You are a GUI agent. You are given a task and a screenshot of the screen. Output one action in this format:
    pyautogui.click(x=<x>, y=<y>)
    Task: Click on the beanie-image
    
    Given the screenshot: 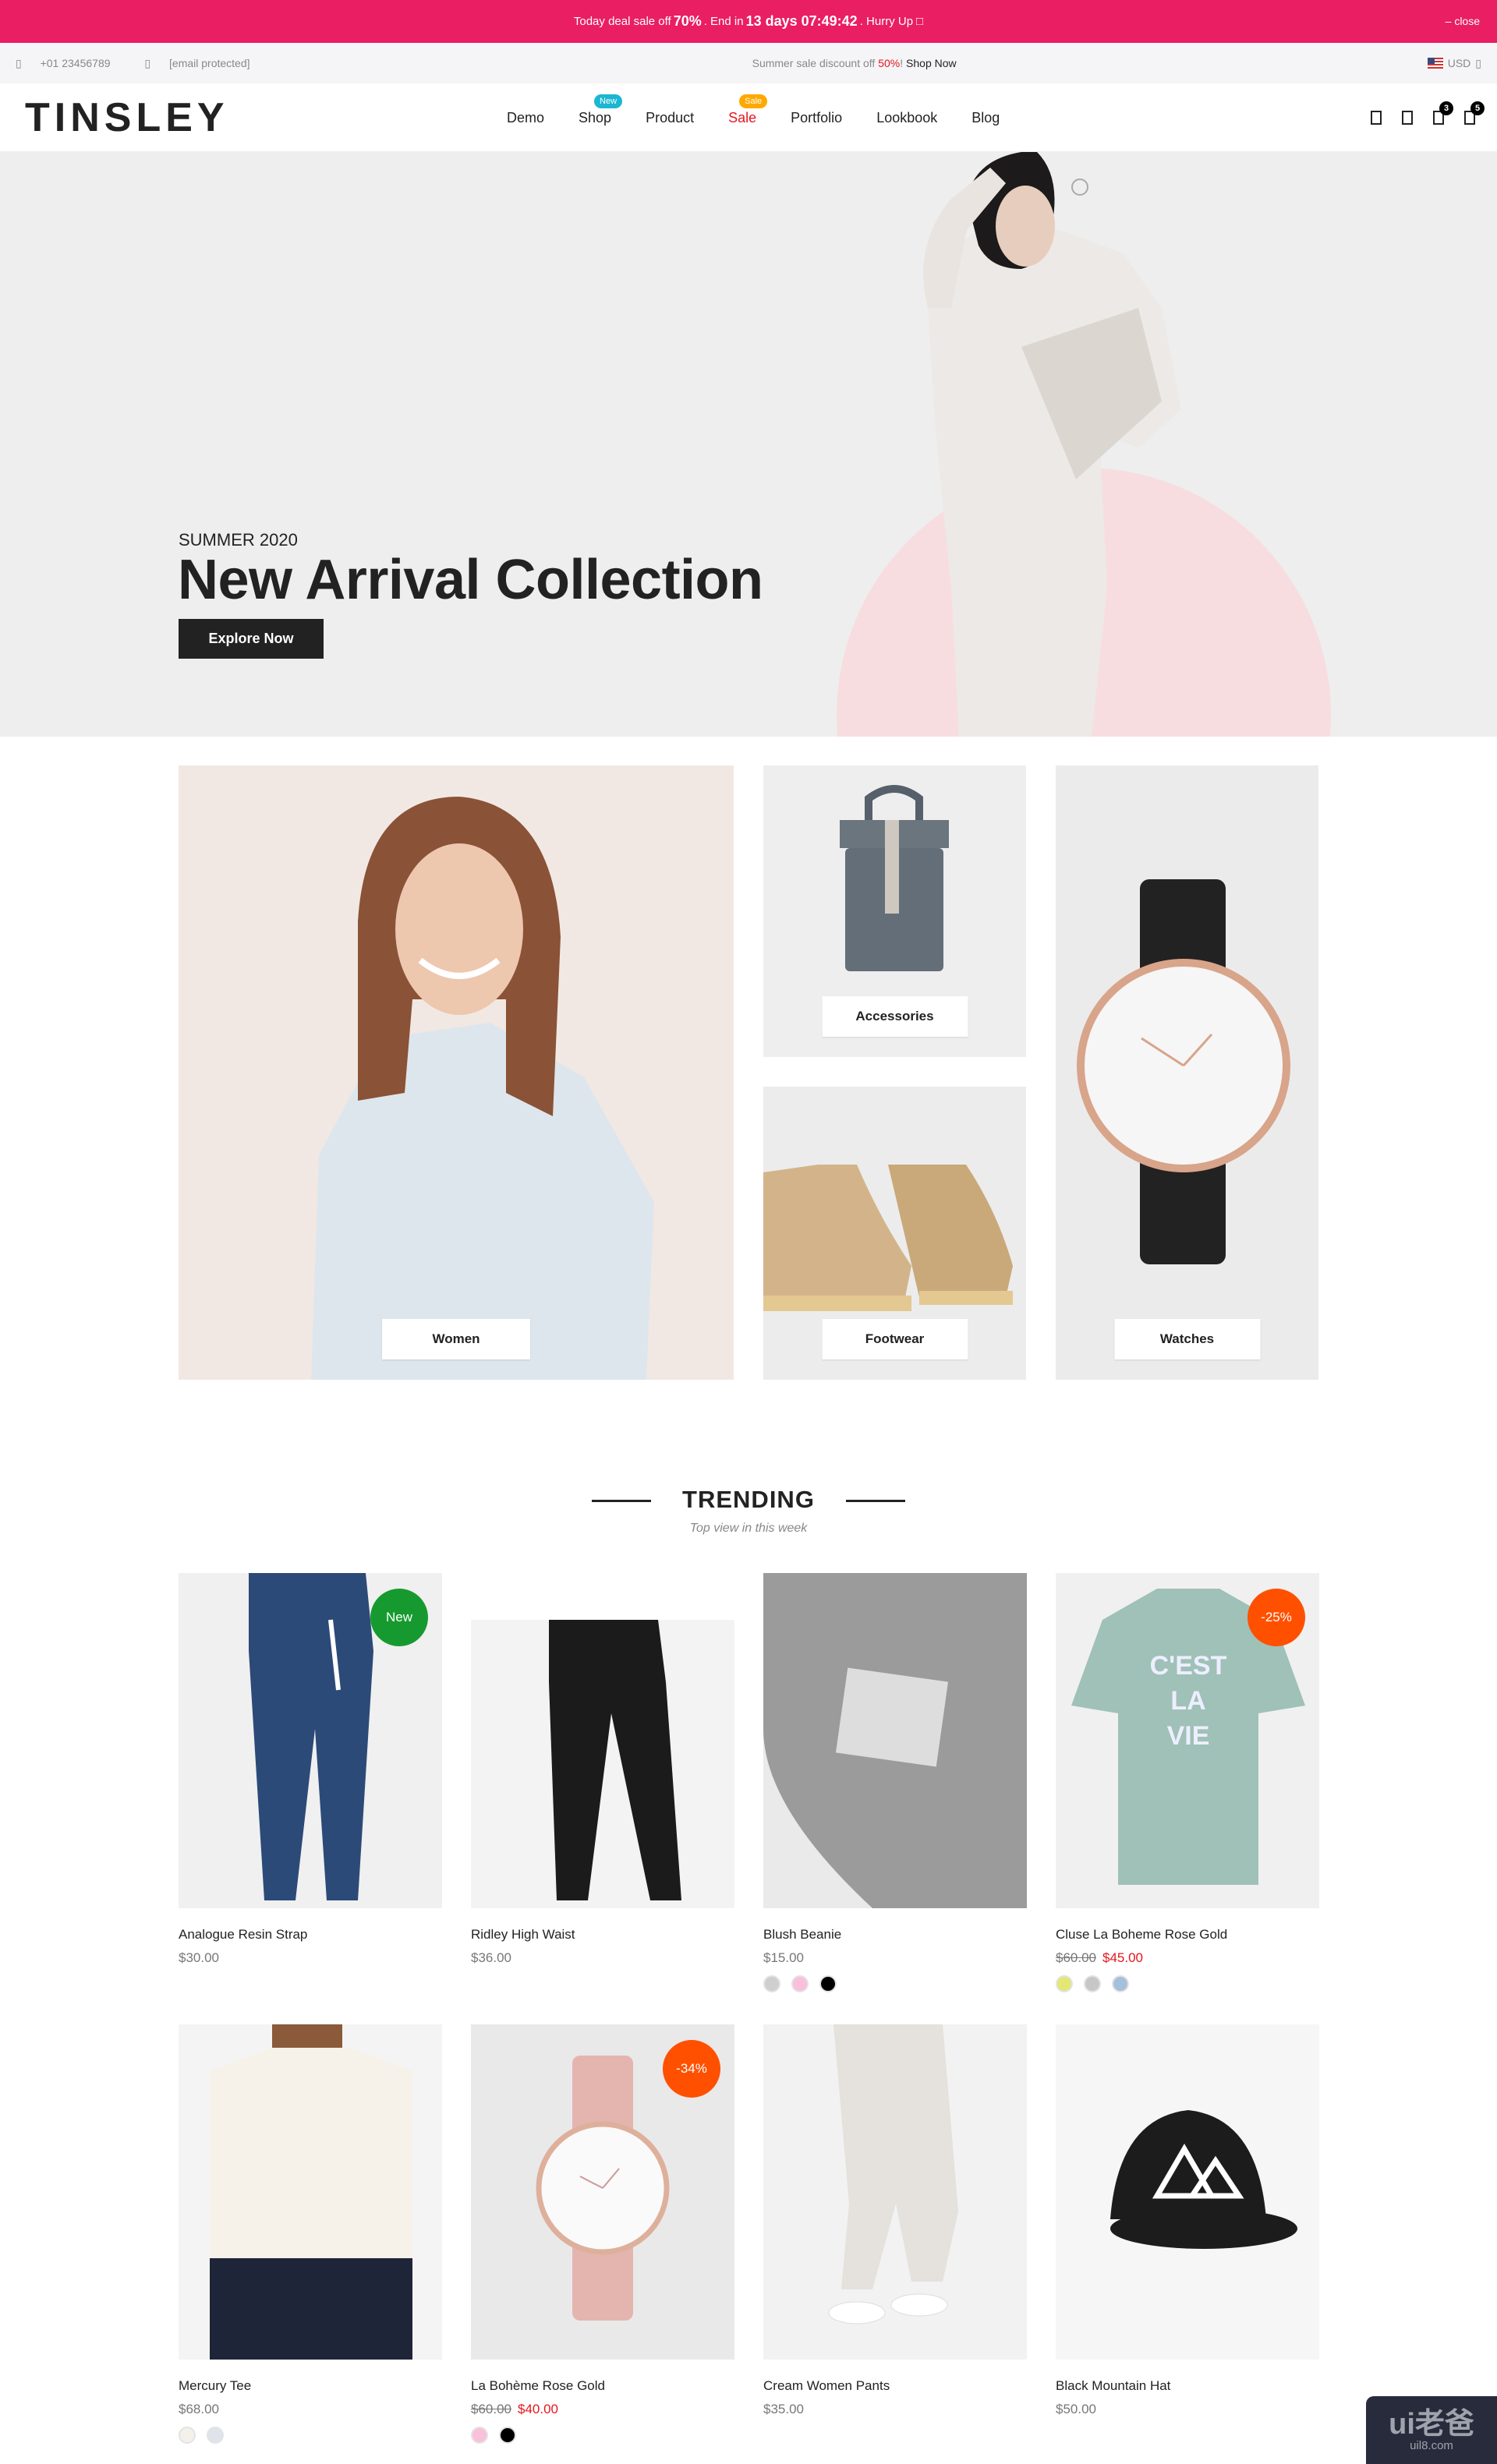 What is the action you would take?
    pyautogui.click(x=895, y=1741)
    